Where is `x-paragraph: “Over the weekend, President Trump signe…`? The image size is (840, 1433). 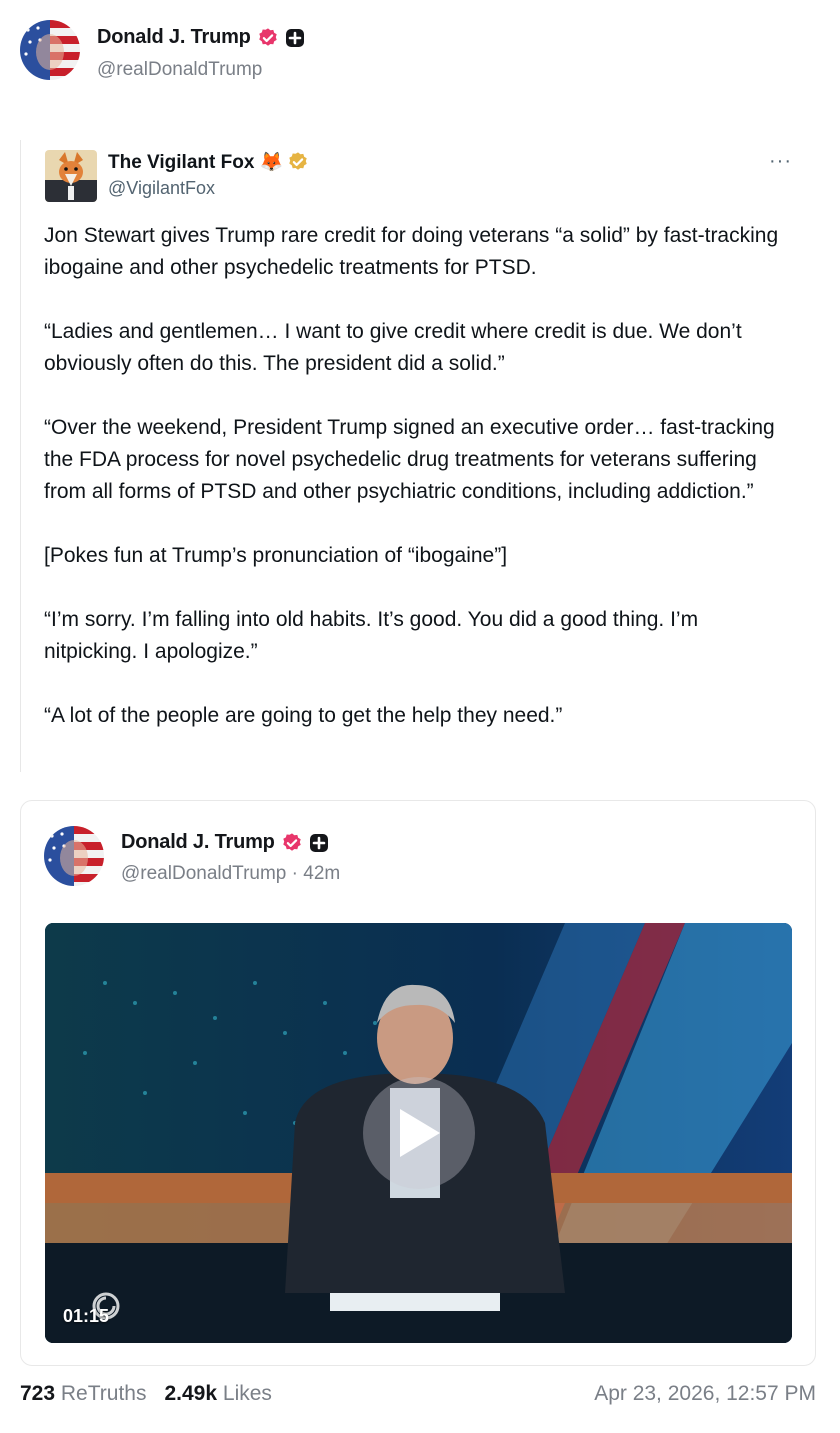
x-paragraph: “Over the weekend, President Trump signe… is located at coordinates (409, 459).